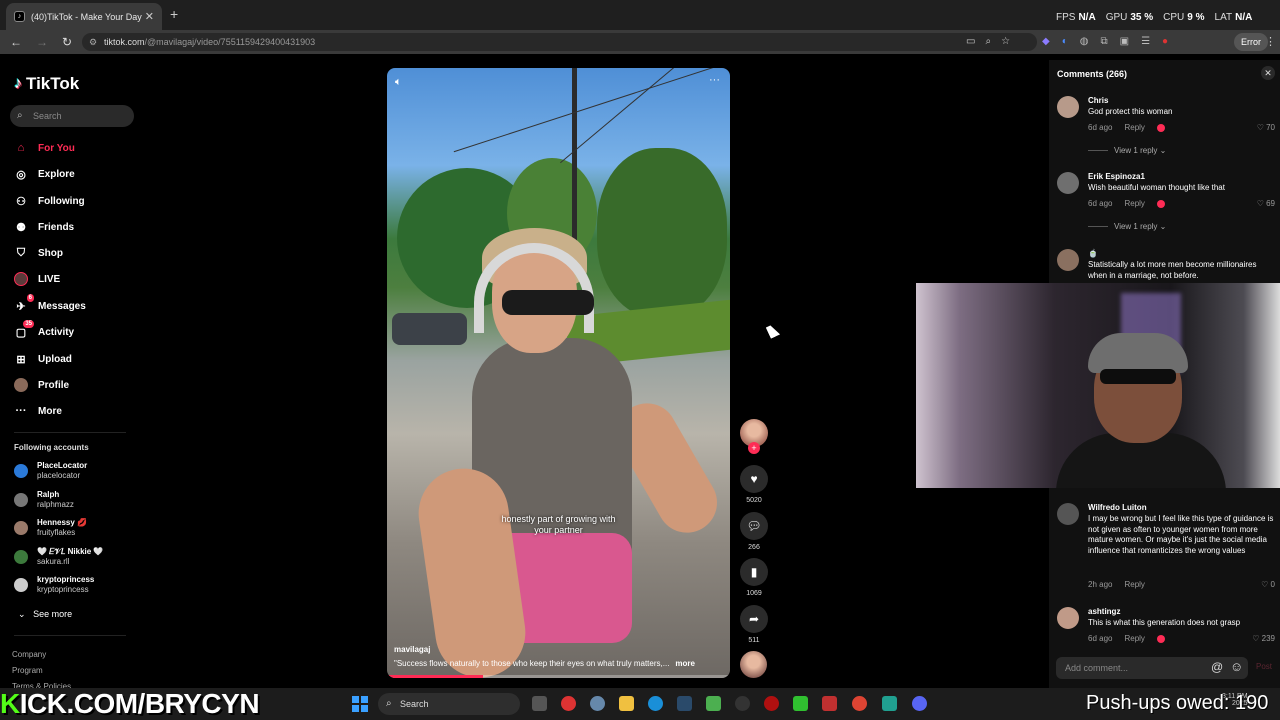 The image size is (1280, 720). What do you see at coordinates (44, 174) in the screenshot?
I see `nav-item-explore: ◎ Explore` at bounding box center [44, 174].